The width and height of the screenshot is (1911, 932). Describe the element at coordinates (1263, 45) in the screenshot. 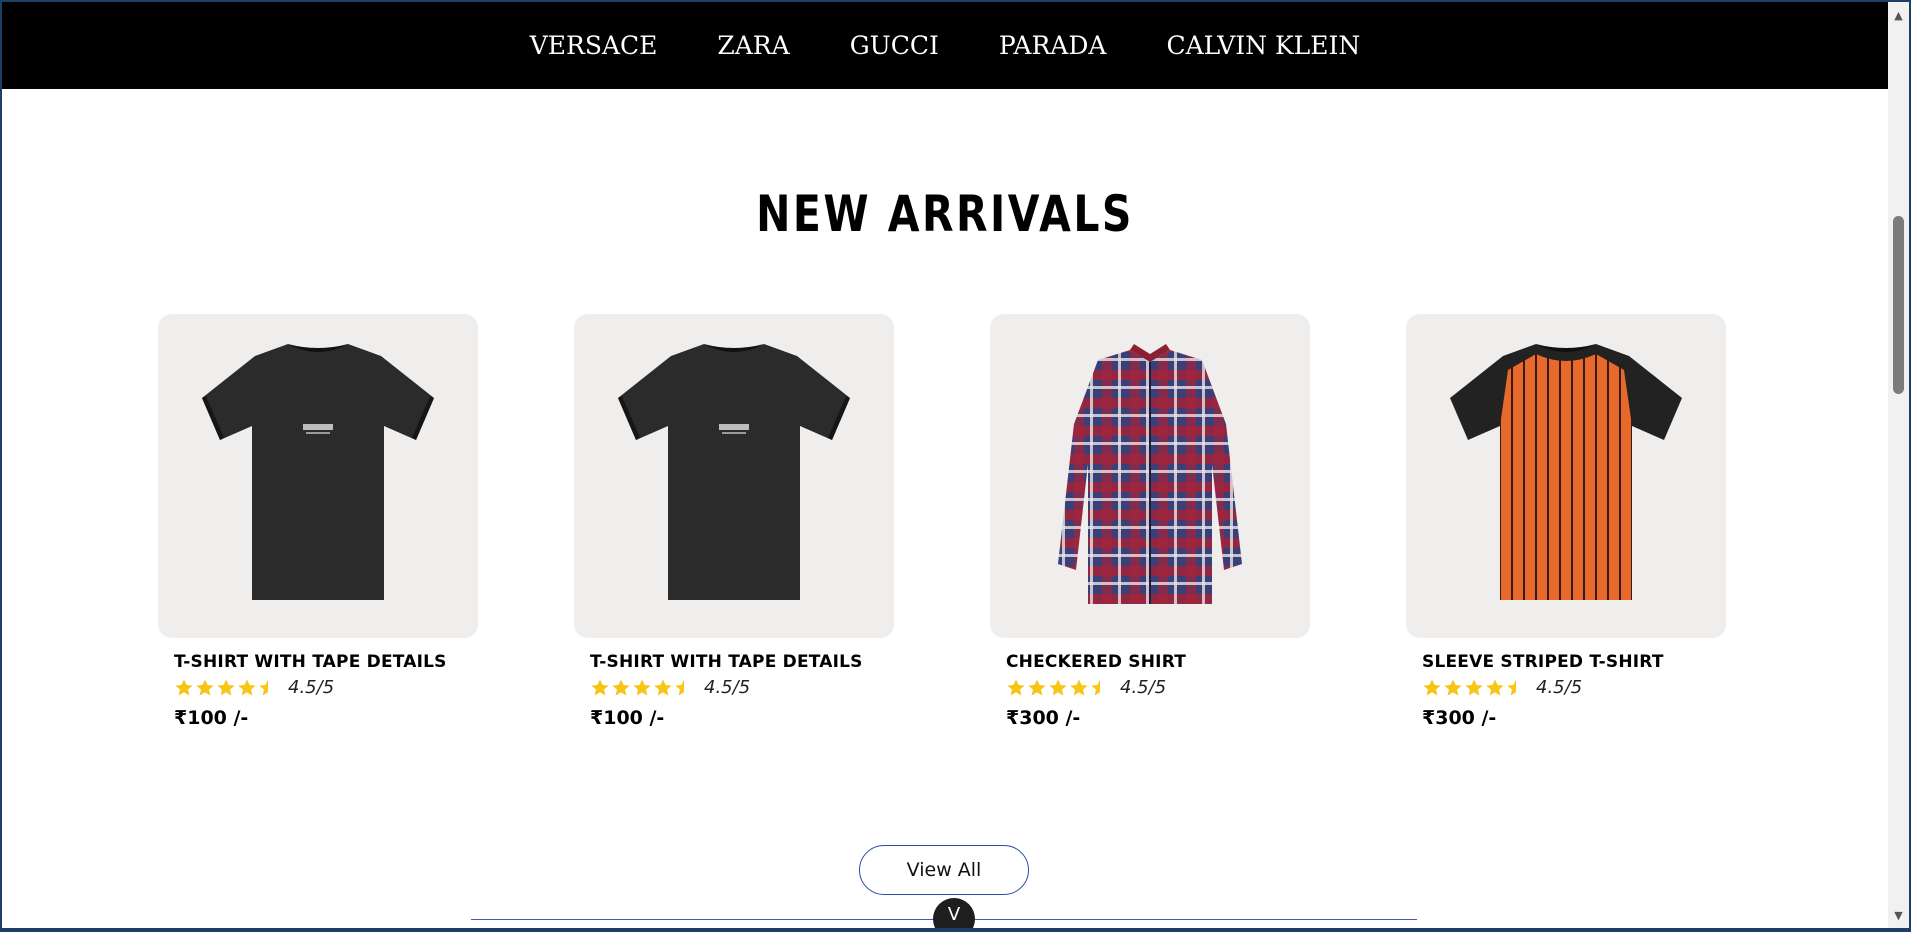

I see `brand-link-calvin-klein: CALVIN KLEIN` at that location.